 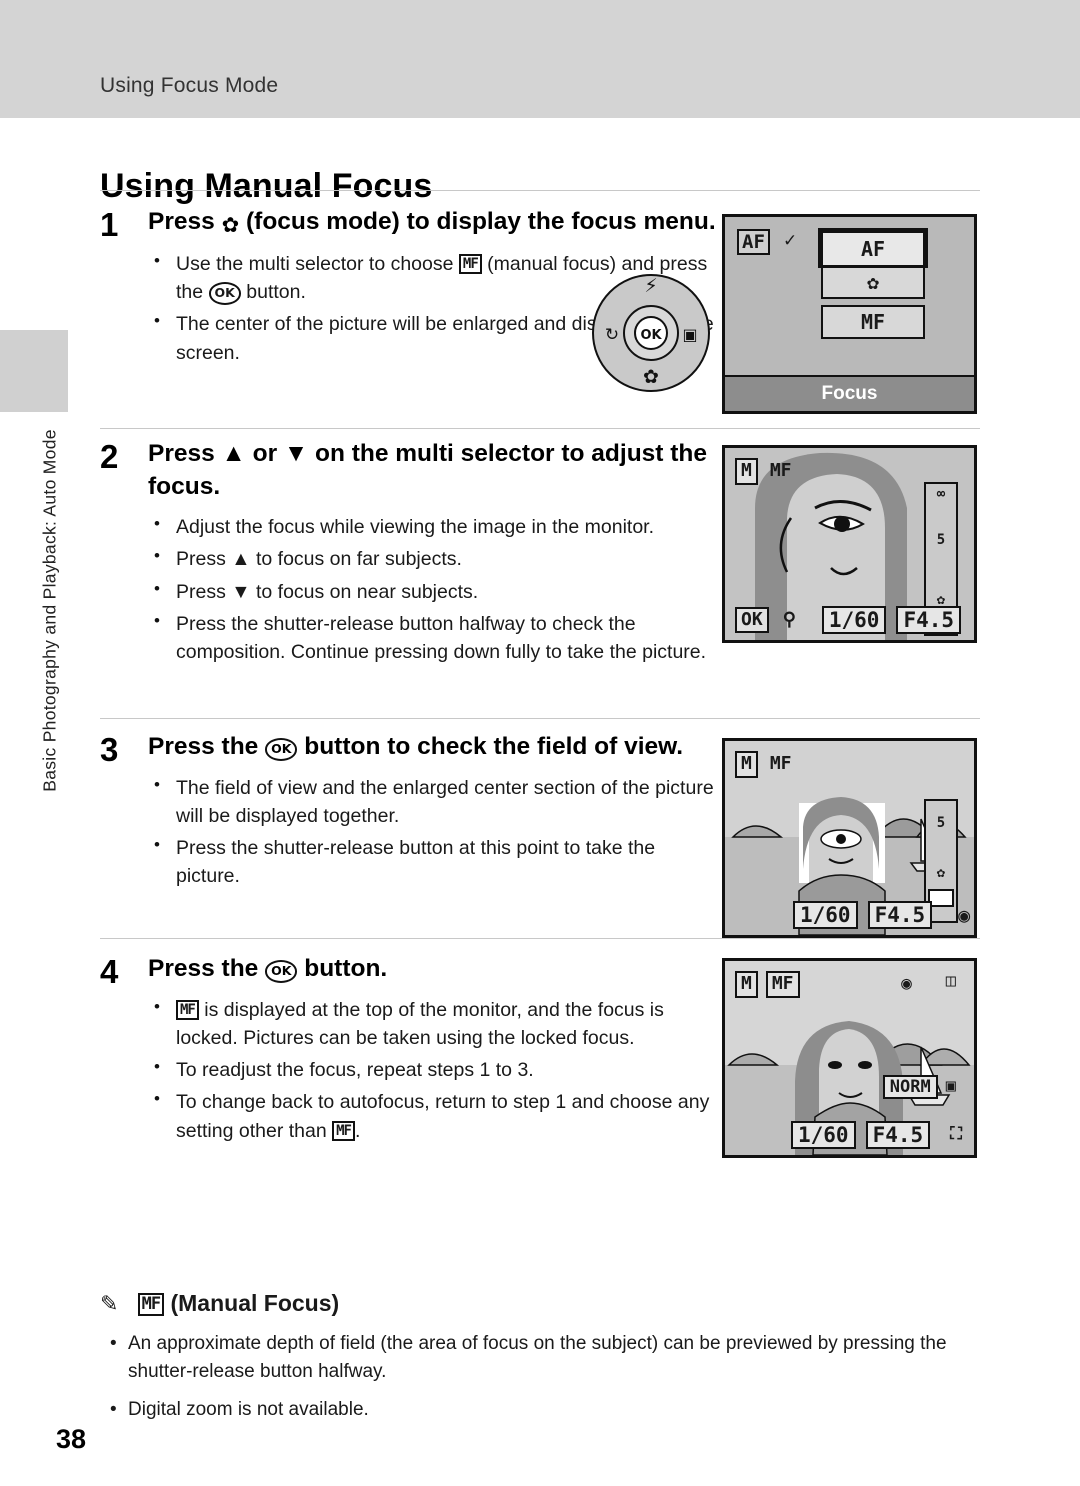 I want to click on lv3-top-badges: M MF, so click(x=765, y=764).